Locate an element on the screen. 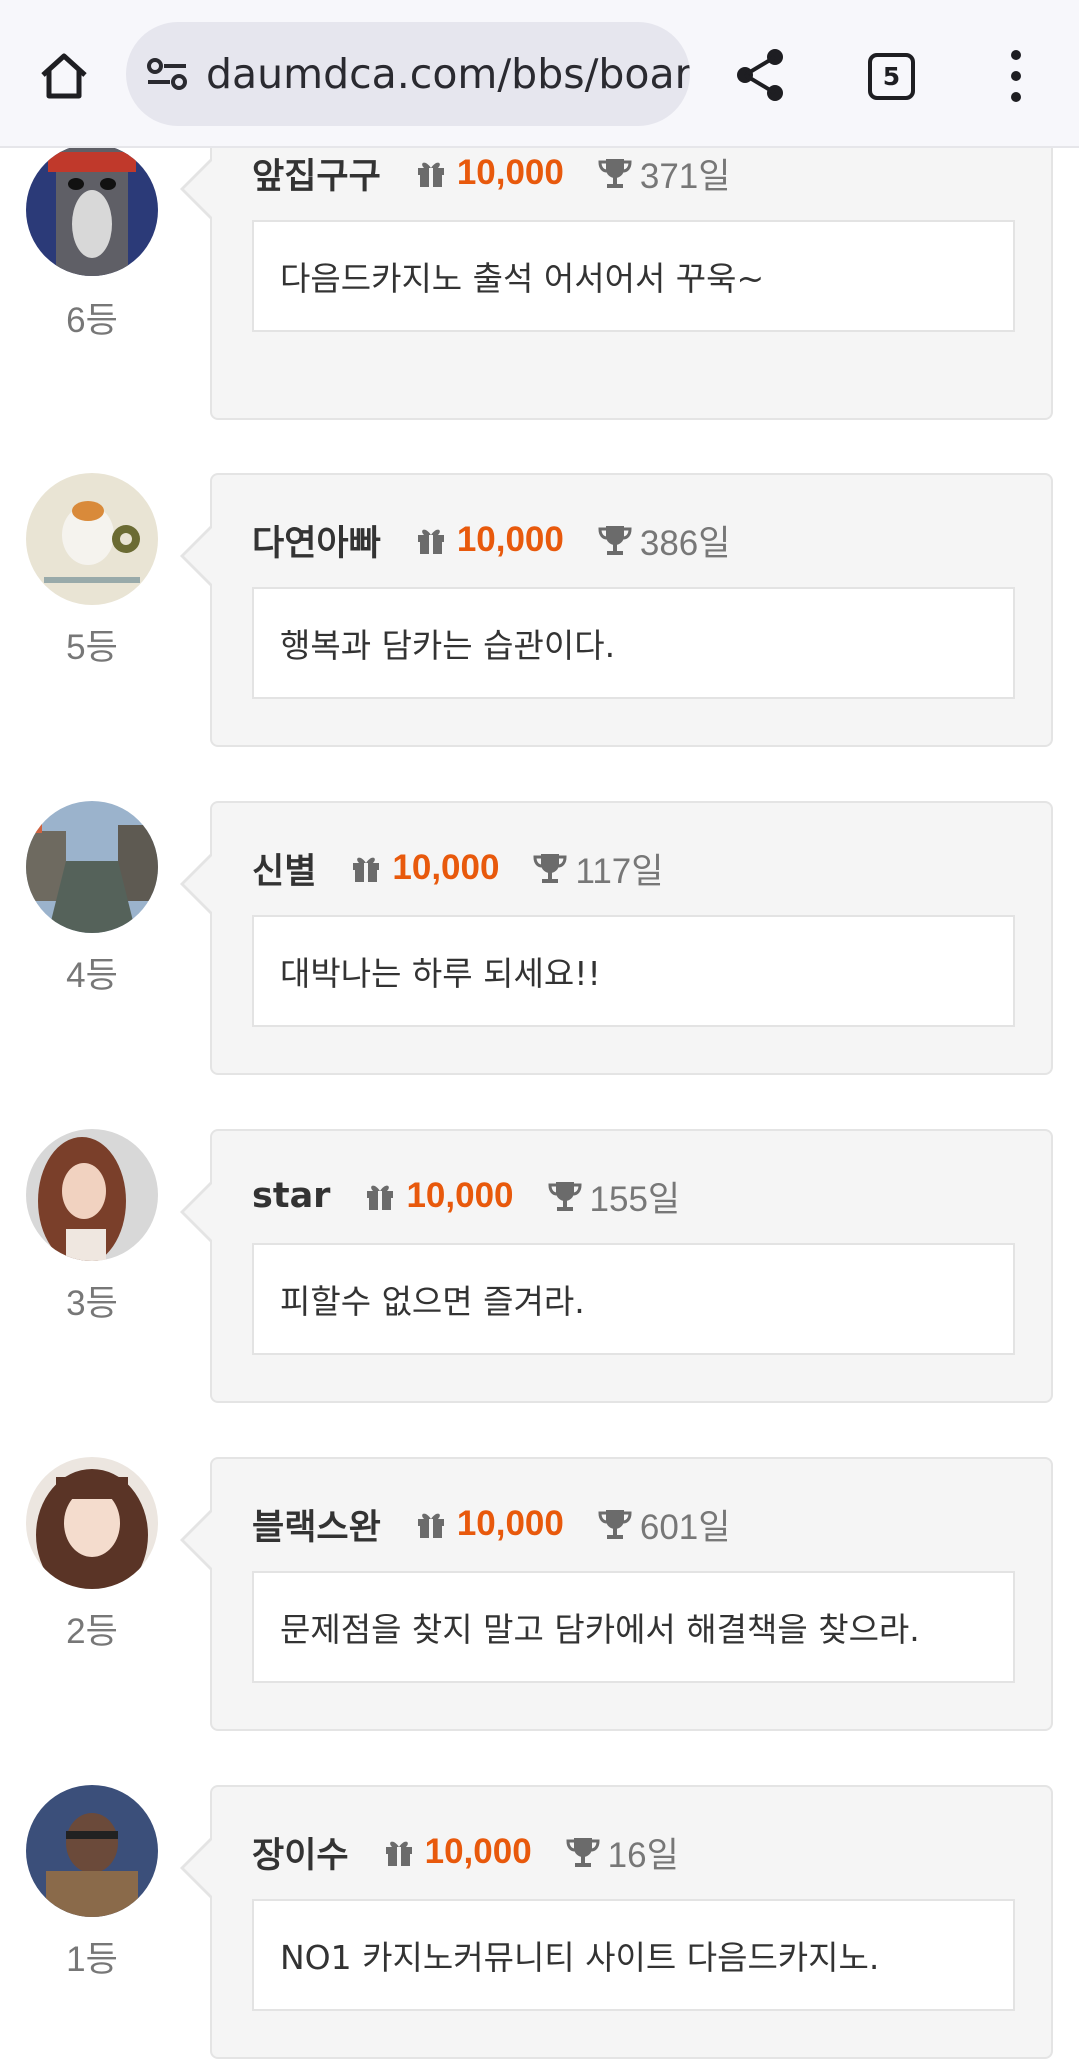  comment-text: 대박나는 하루 되세요!! is located at coordinates (633, 971).